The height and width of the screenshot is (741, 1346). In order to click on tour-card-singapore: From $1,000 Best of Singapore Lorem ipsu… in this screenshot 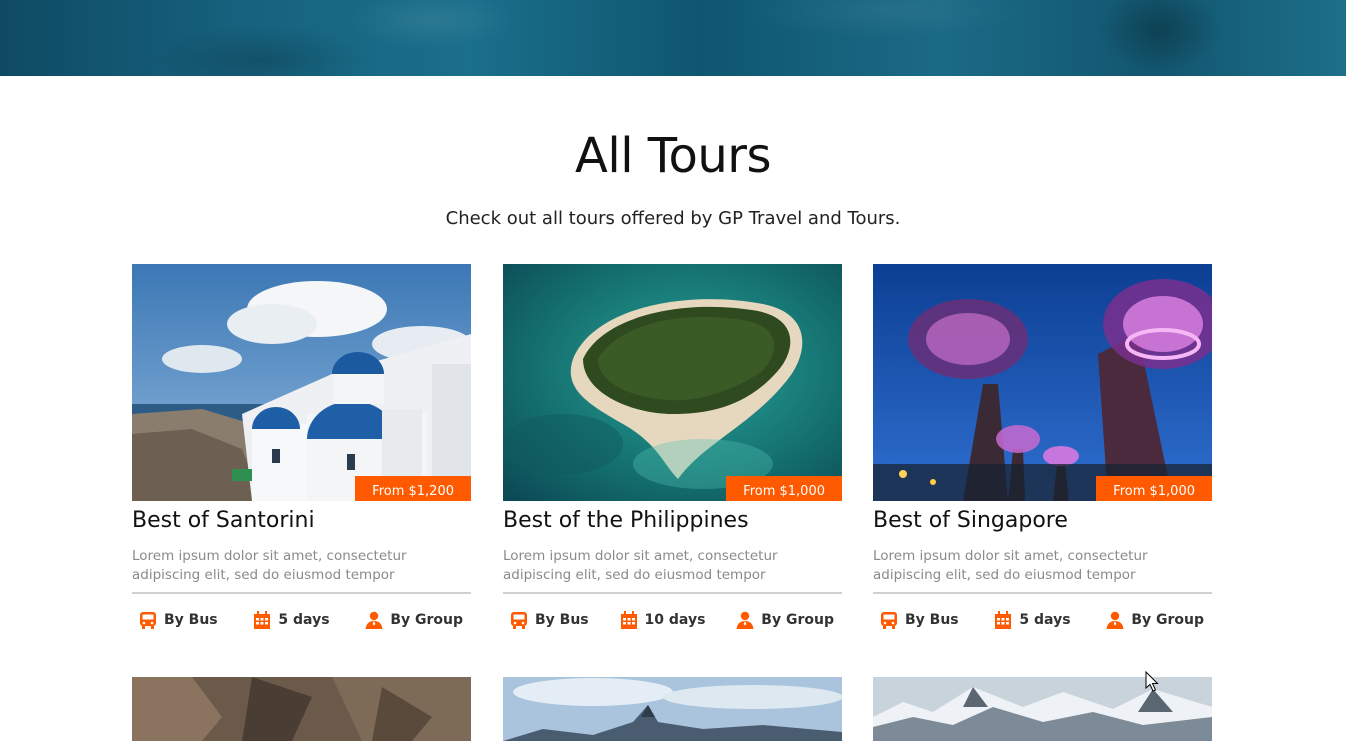, I will do `click(1042, 447)`.